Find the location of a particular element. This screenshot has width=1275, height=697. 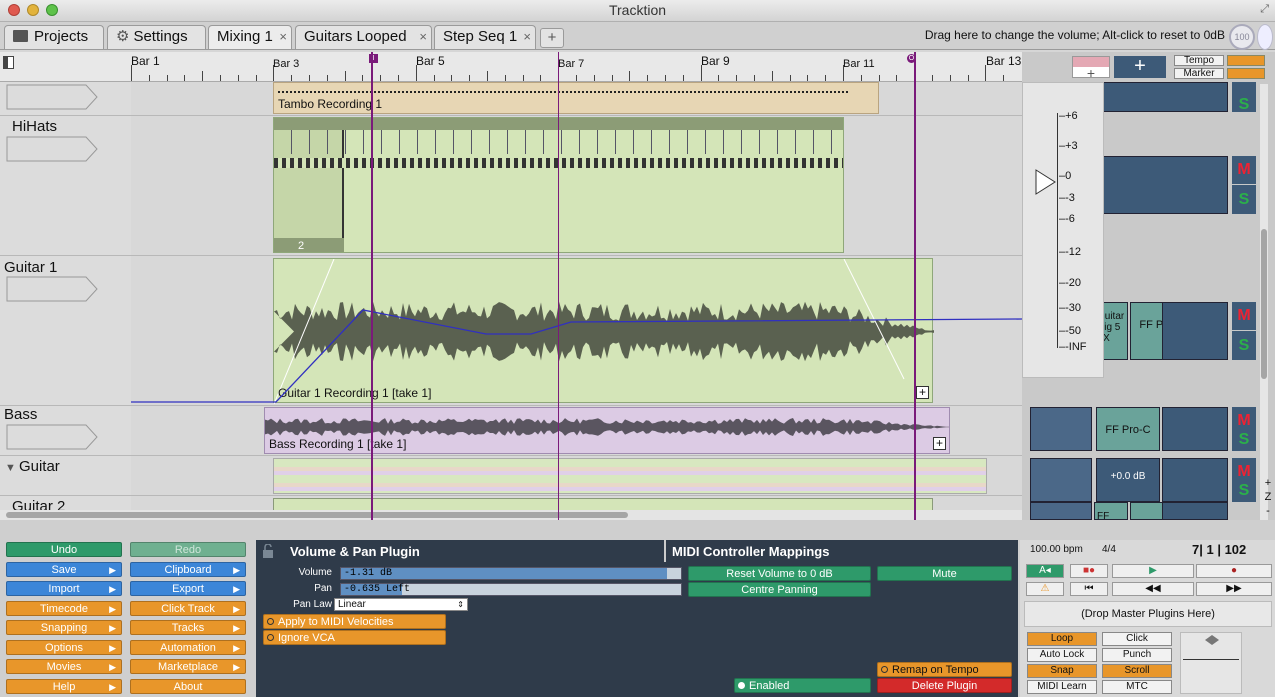

mixer-strip: FF Pro-C M S is located at coordinates (1143, 429).